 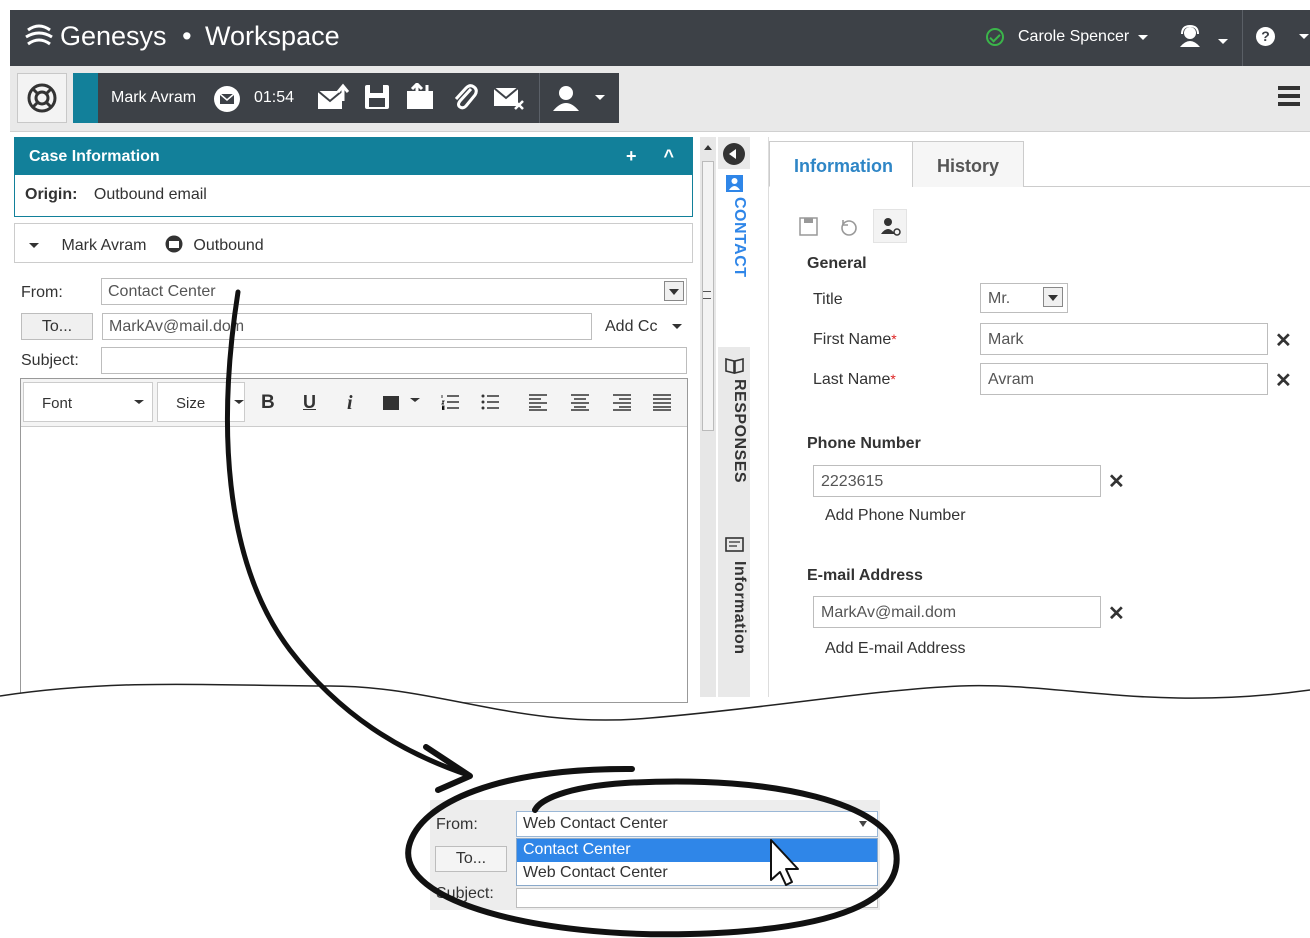 What do you see at coordinates (734, 425) in the screenshot?
I see `tab-responses: RESPONSES` at bounding box center [734, 425].